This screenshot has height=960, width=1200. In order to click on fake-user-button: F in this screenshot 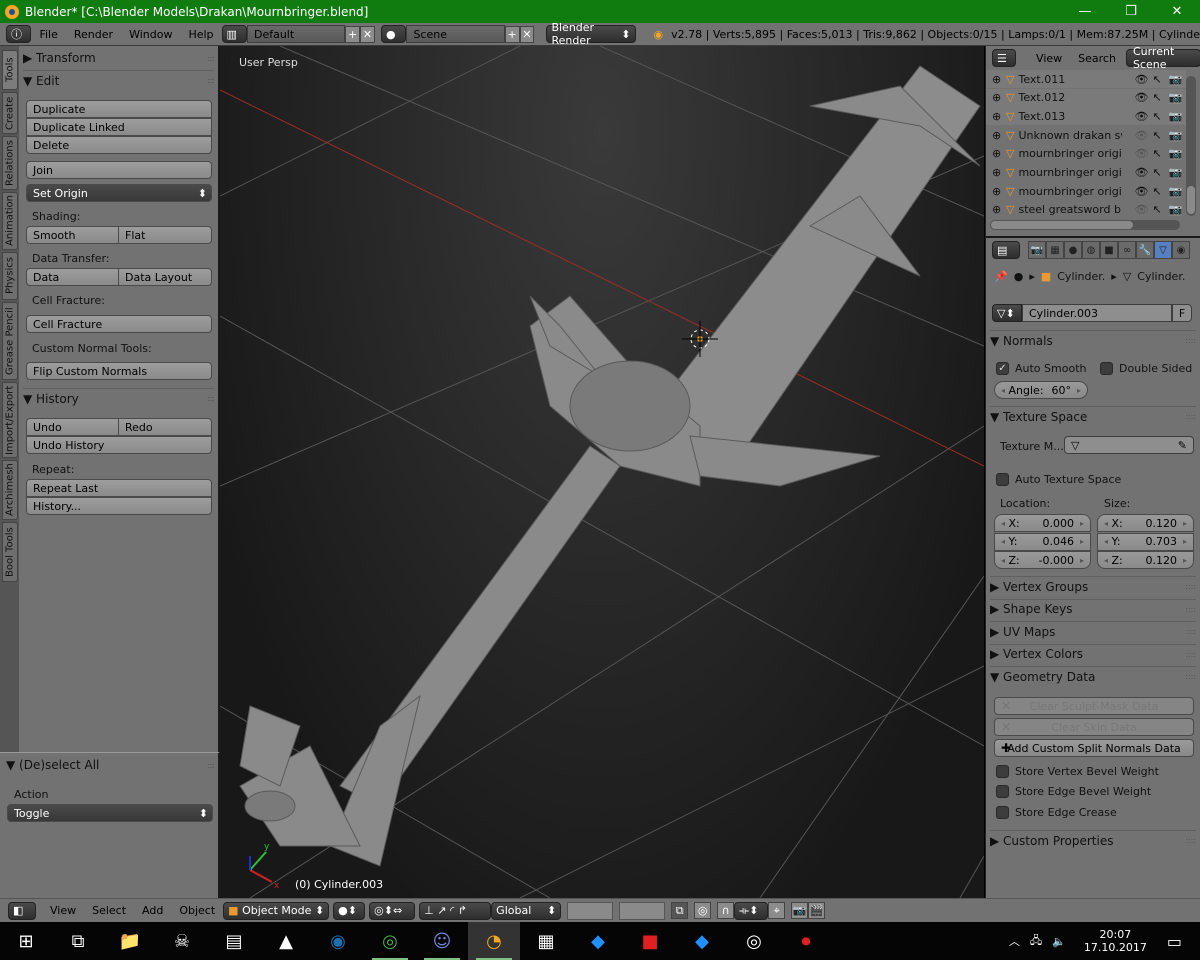, I will do `click(1182, 313)`.